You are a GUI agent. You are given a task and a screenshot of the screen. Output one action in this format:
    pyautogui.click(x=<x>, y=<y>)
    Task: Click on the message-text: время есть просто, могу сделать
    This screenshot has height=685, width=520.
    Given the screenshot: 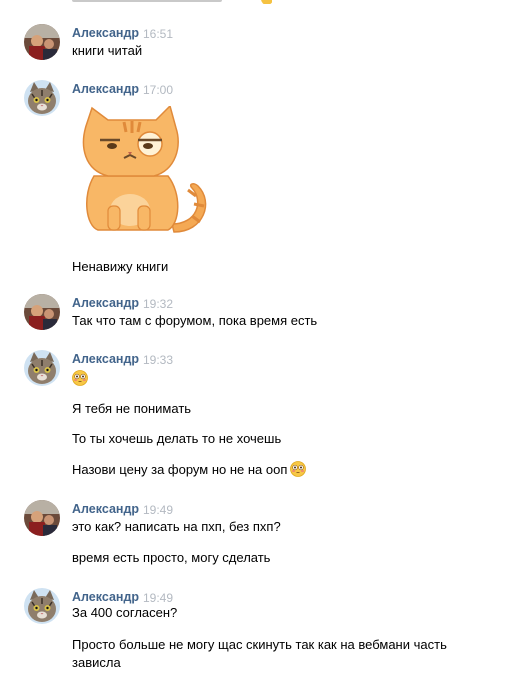 What is the action you would take?
    pyautogui.click(x=171, y=557)
    